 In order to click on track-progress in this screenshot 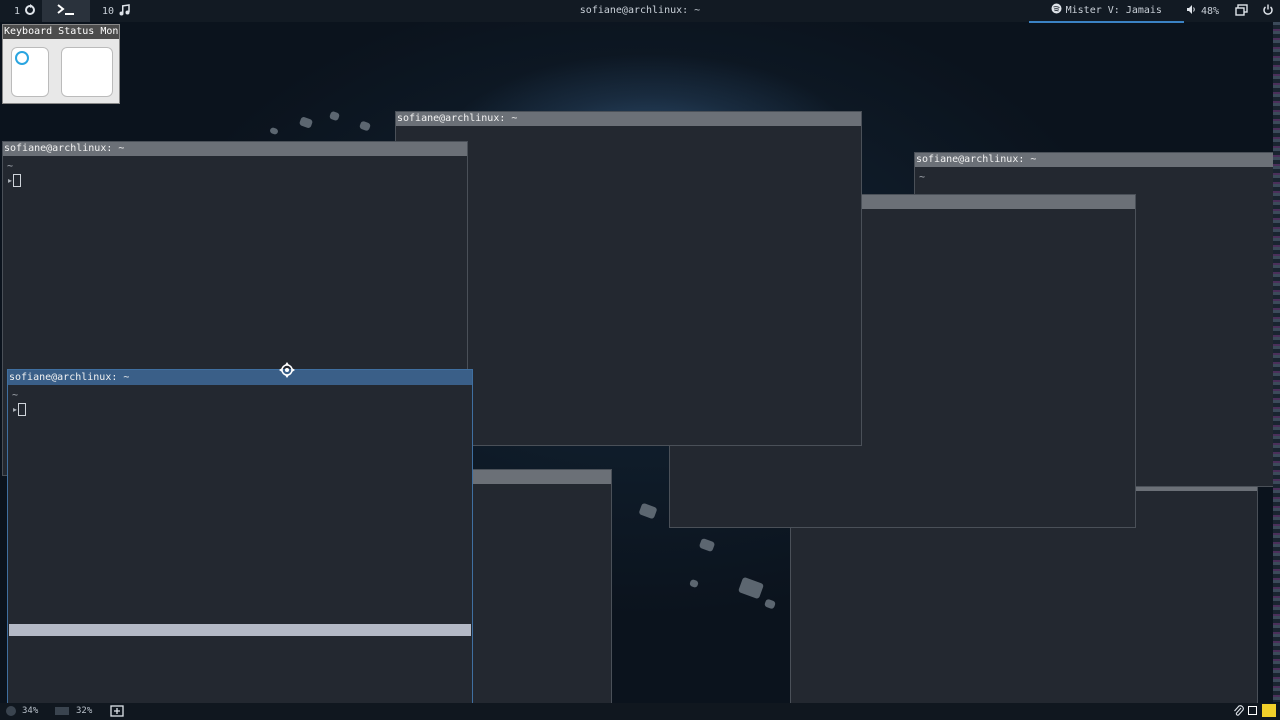, I will do `click(1106, 22)`.